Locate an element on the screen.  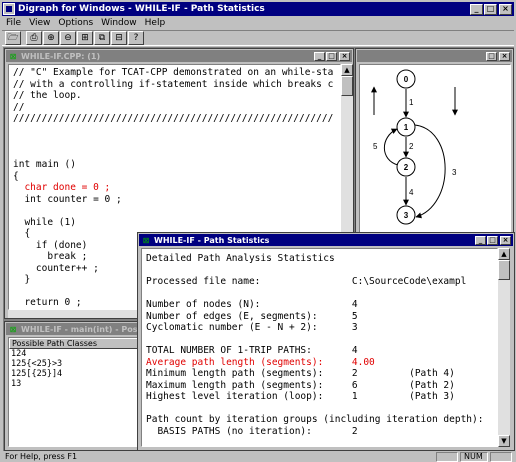
edge-label-3: 3 is located at coordinates (454, 172).